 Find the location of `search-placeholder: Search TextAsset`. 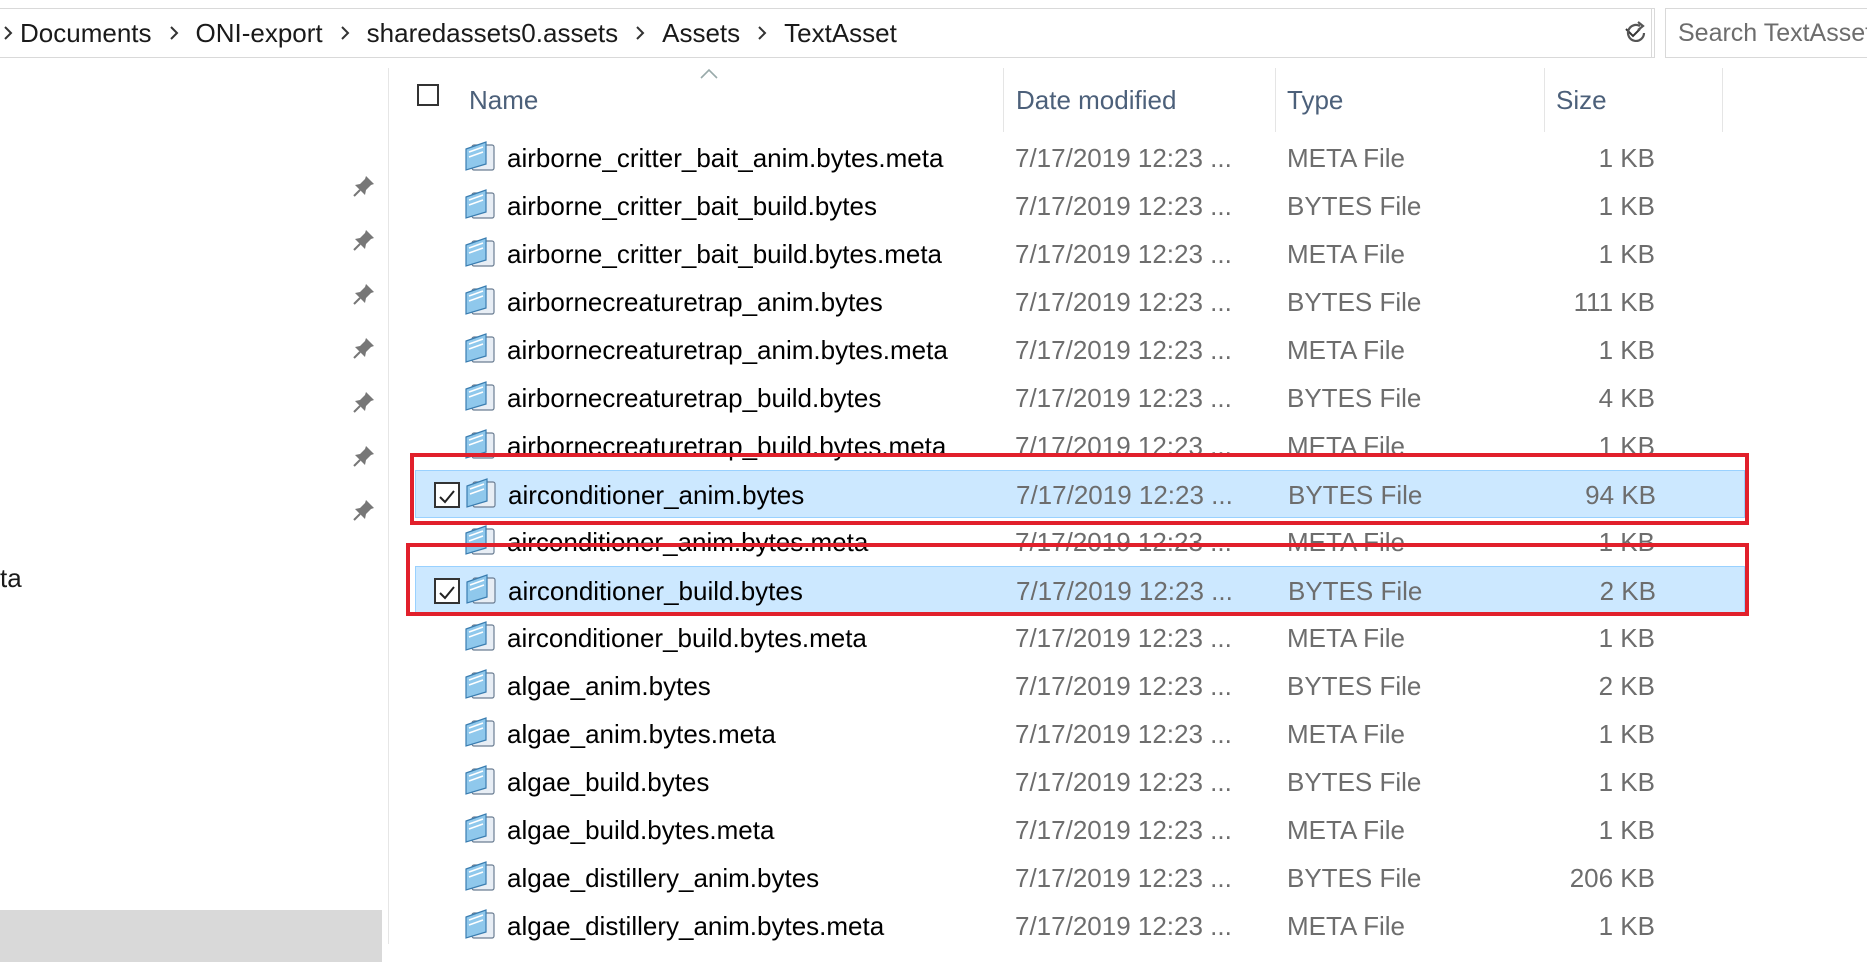

search-placeholder: Search TextAsset is located at coordinates (1772, 32).